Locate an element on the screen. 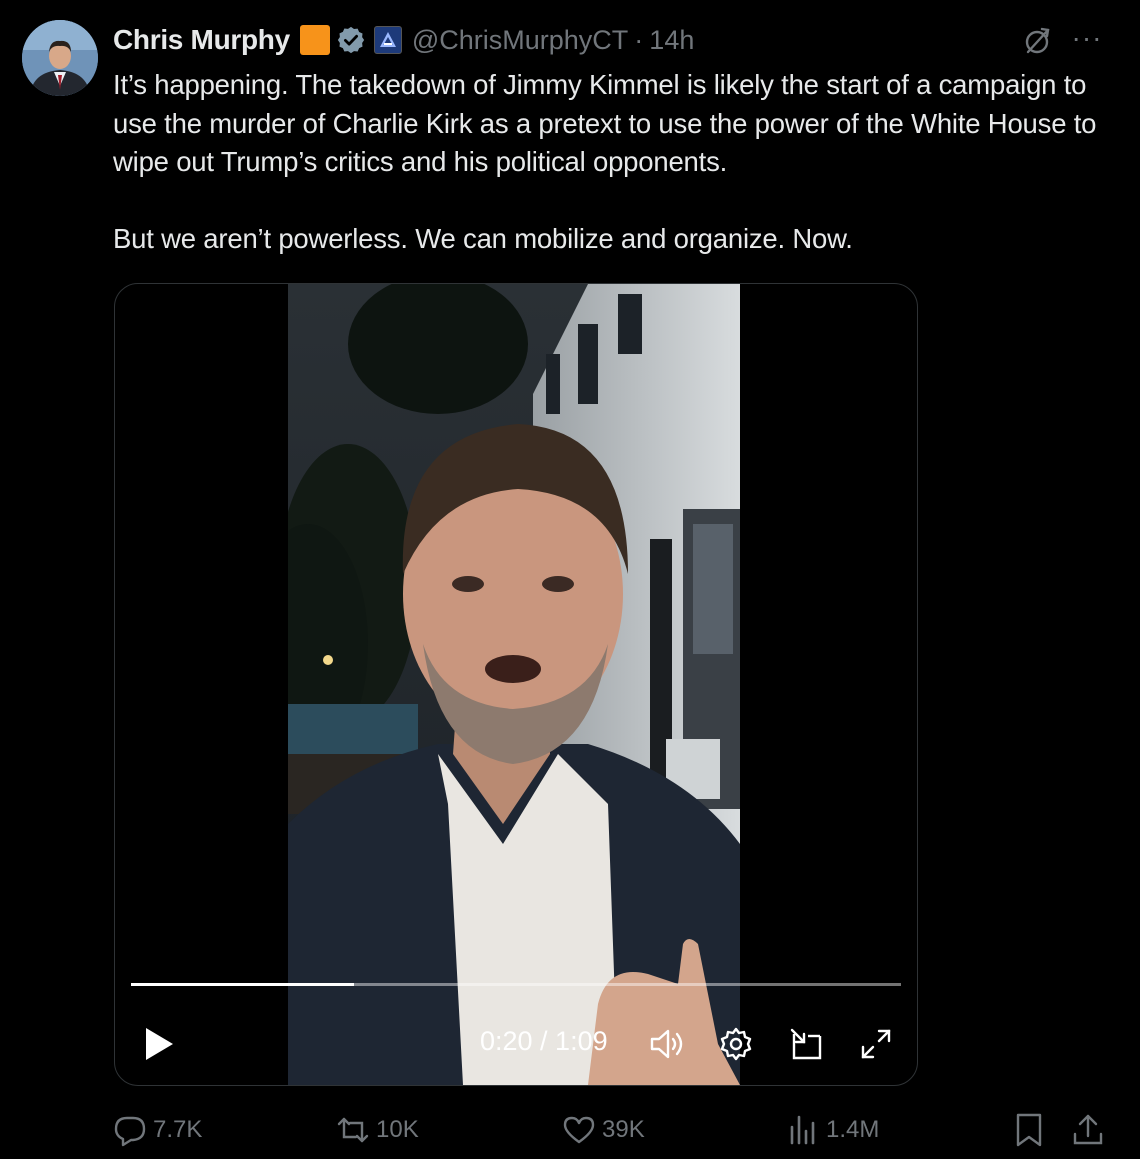  tweet-actions: 7.7K 10K 39K 1.4M is located at coordinates (570, 1130).